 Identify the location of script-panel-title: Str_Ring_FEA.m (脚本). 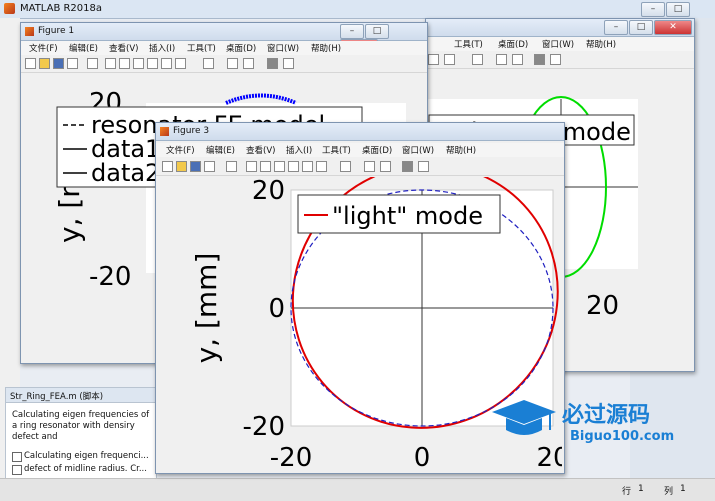
(57, 397).